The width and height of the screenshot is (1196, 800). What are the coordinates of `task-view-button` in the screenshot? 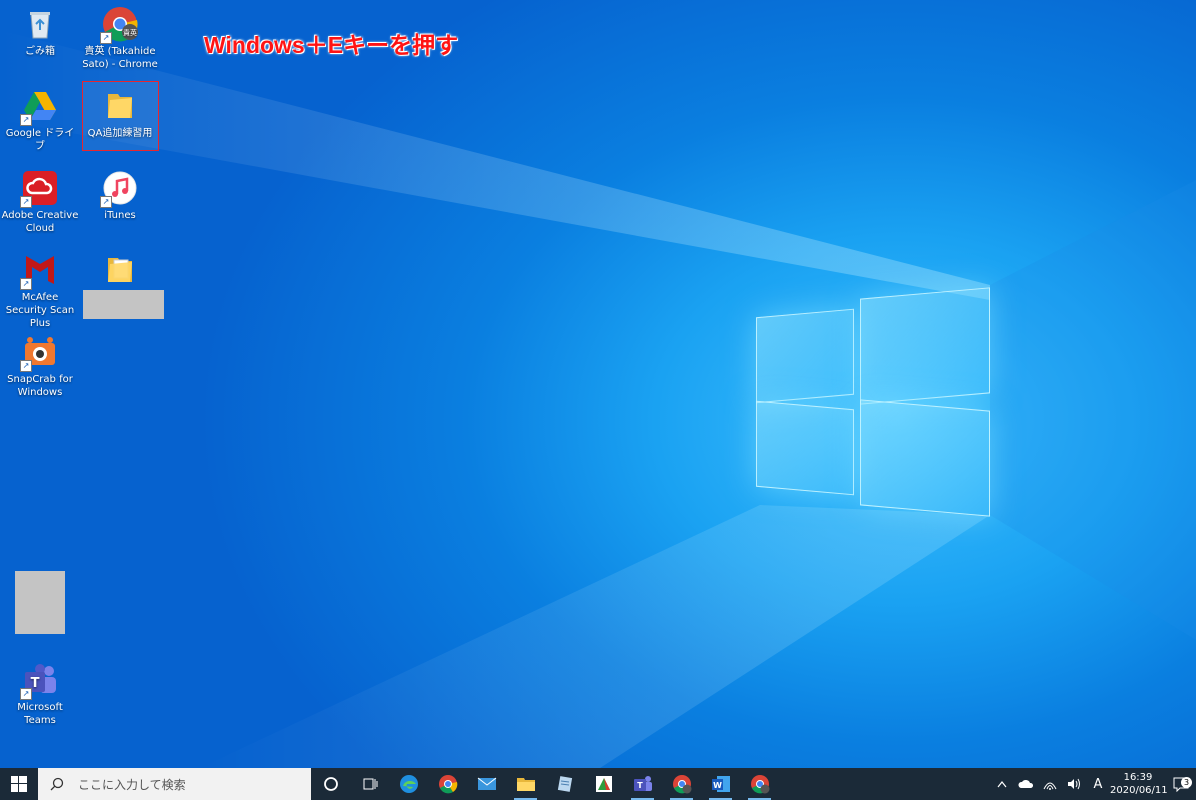 It's located at (369, 784).